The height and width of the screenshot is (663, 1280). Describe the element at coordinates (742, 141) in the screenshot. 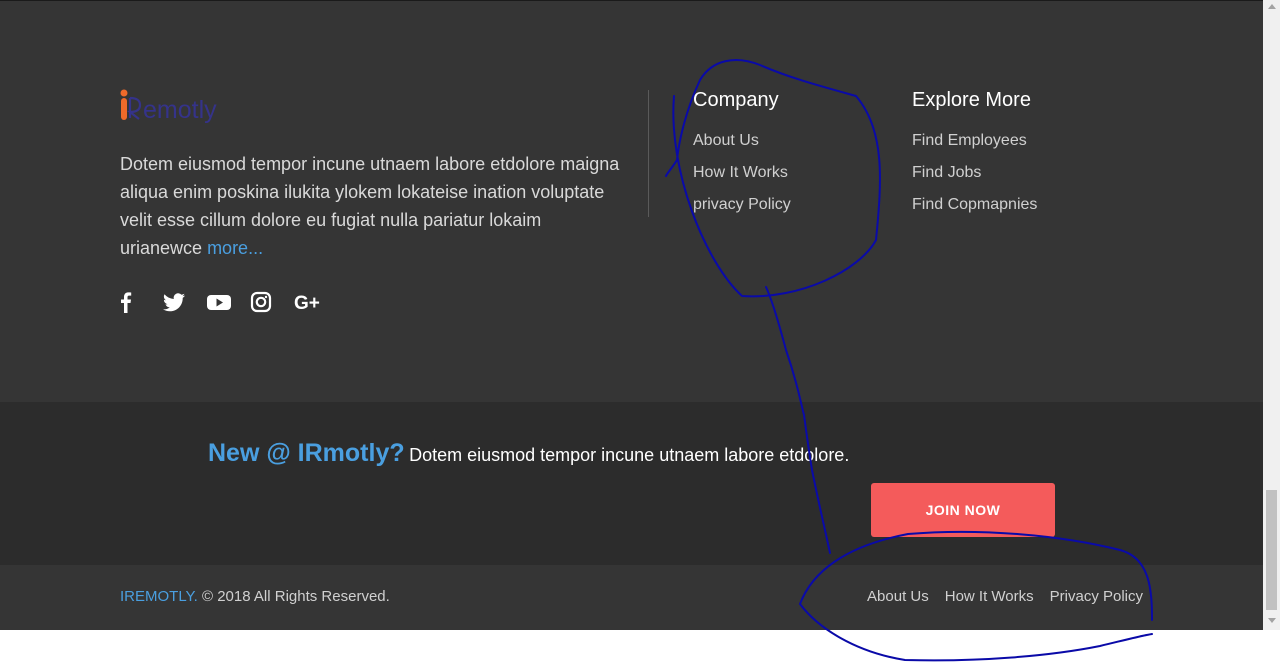

I see `link-about-us: About Us` at that location.